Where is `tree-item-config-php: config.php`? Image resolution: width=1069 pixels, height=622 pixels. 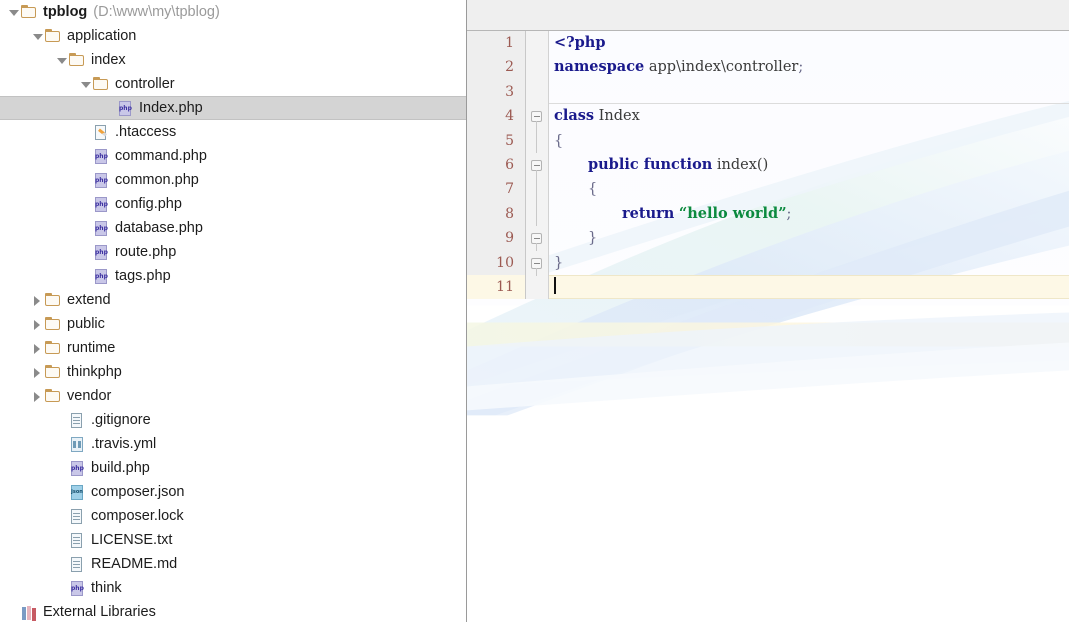
tree-item-config-php: config.php is located at coordinates (233, 204).